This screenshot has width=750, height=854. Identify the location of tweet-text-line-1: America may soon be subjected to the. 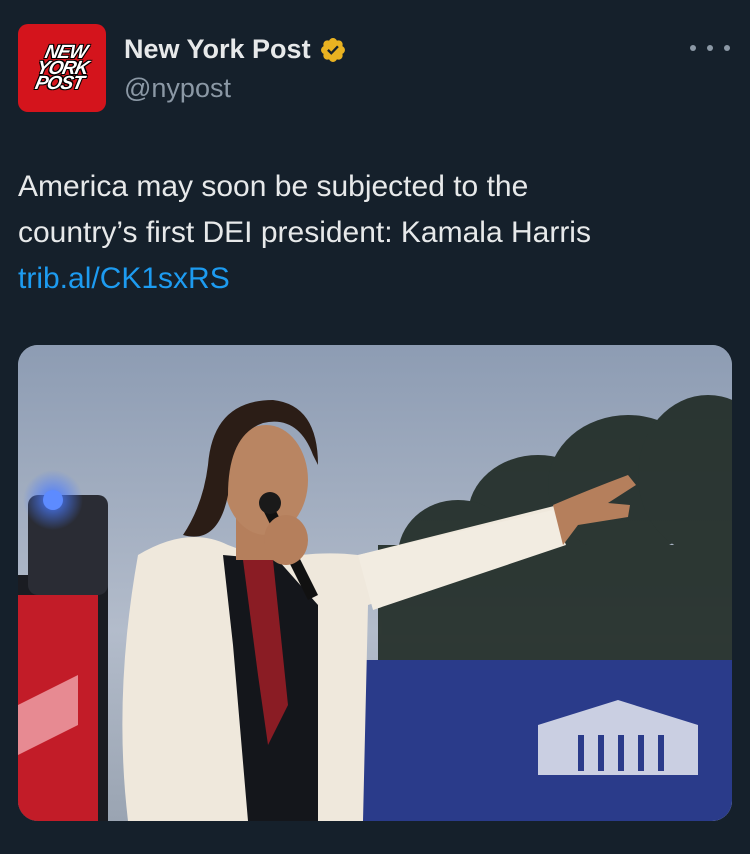
(273, 186).